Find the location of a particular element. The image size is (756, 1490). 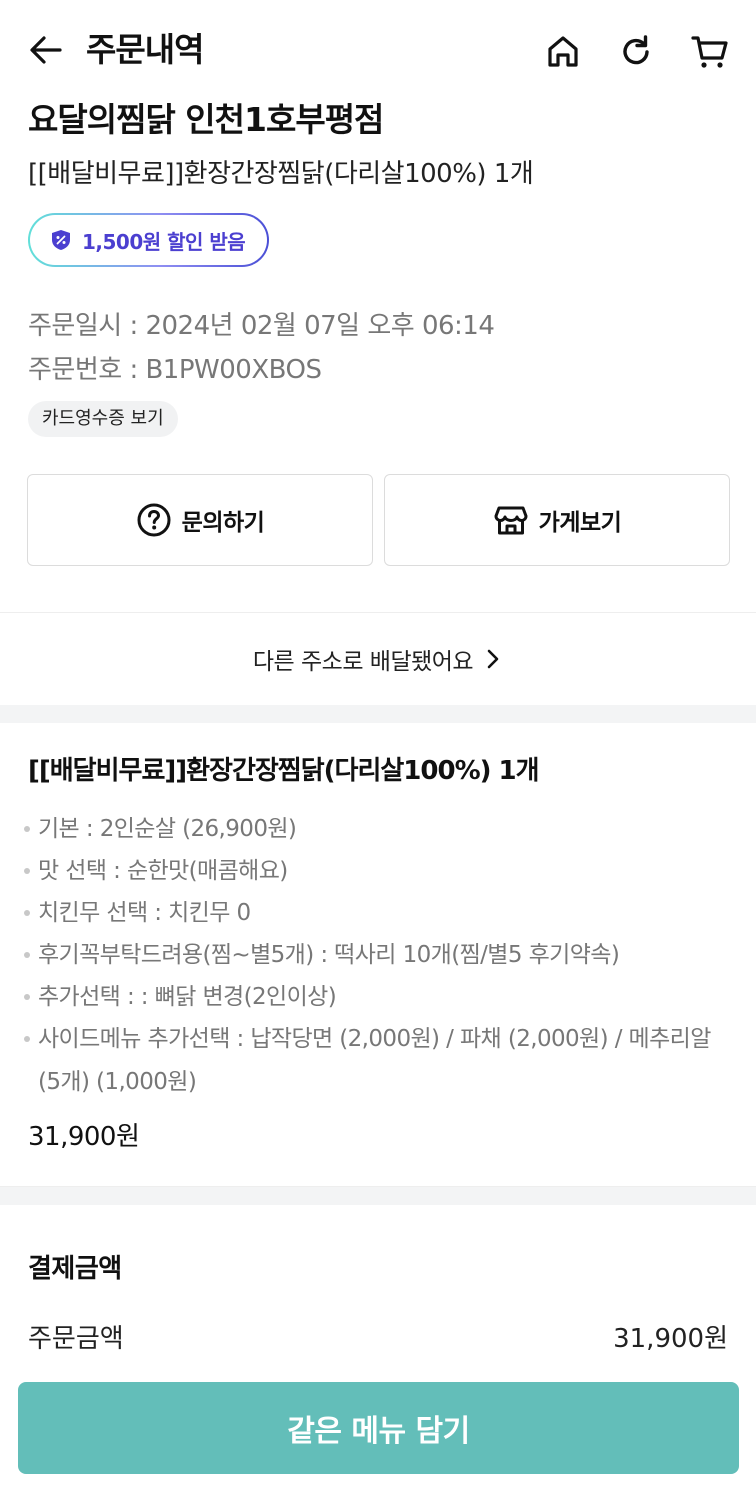

view-store-button: 가게보기 is located at coordinates (557, 520).